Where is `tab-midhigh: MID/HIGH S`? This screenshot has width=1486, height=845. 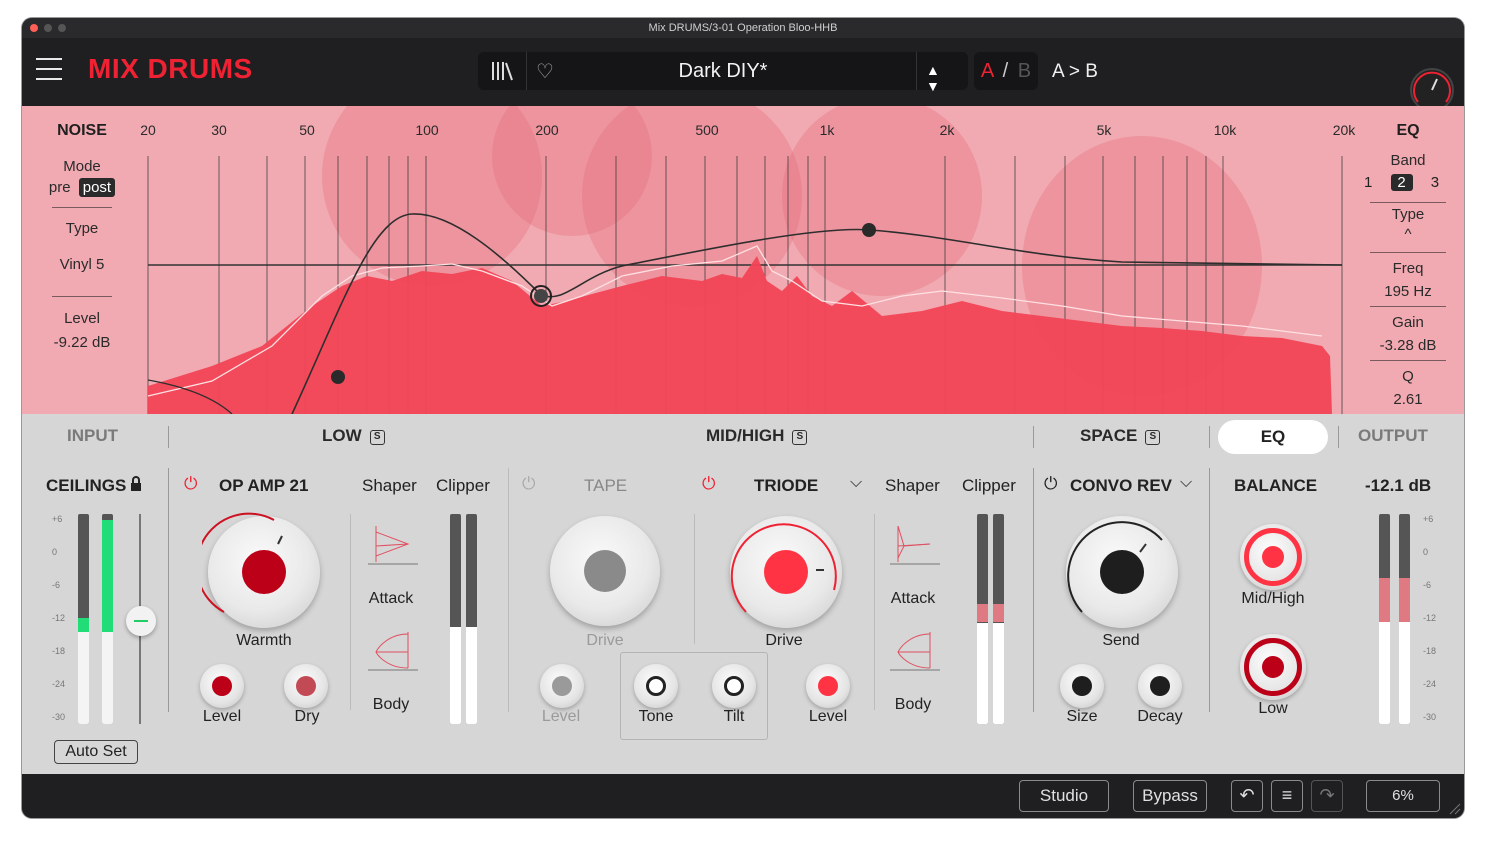 tab-midhigh: MID/HIGH S is located at coordinates (757, 436).